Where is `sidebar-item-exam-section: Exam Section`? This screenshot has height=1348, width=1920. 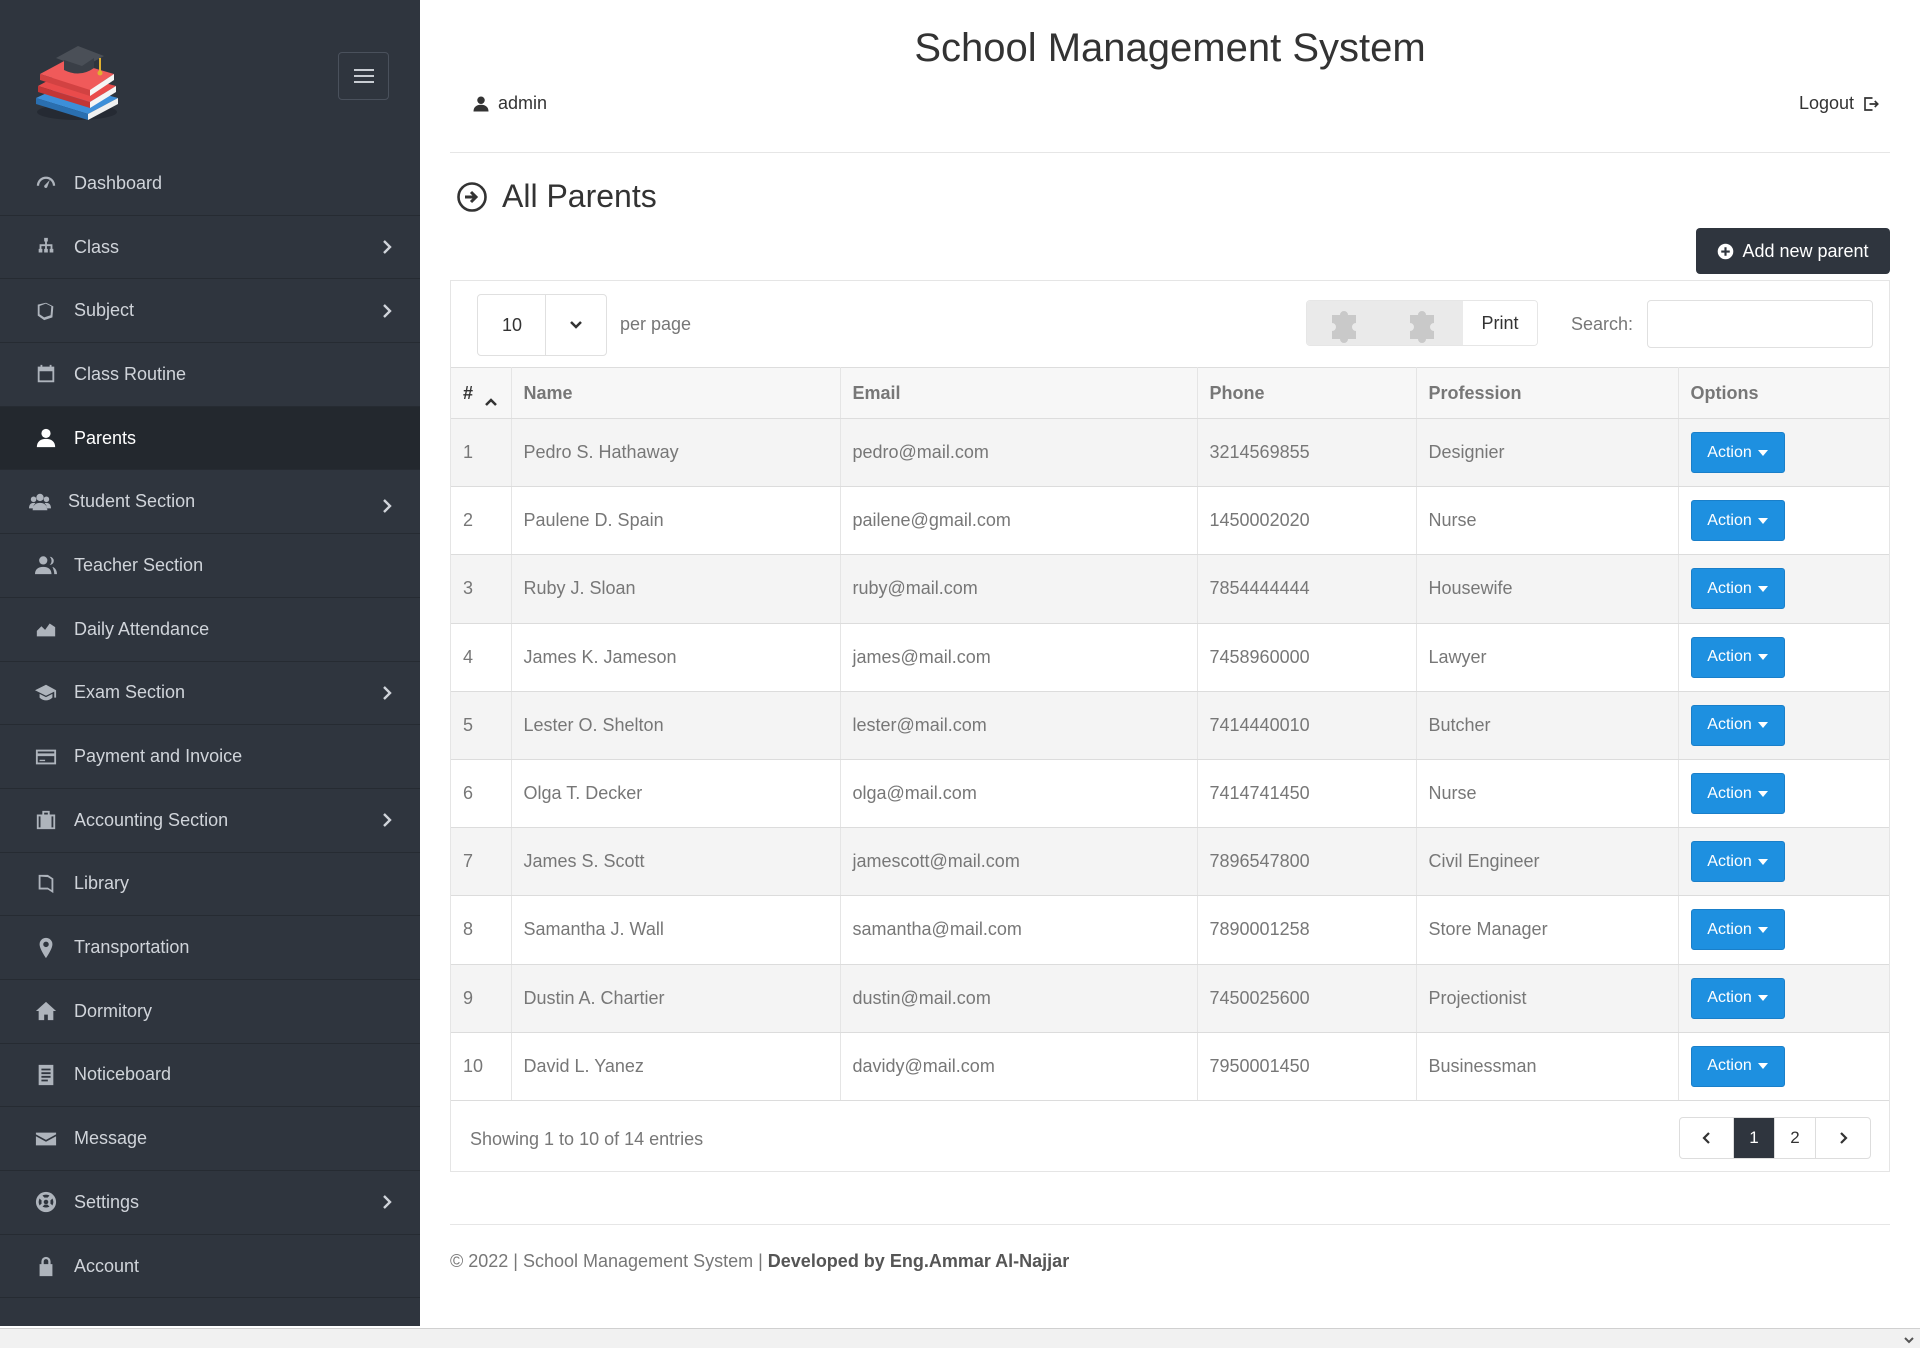 sidebar-item-exam-section: Exam Section is located at coordinates (210, 694).